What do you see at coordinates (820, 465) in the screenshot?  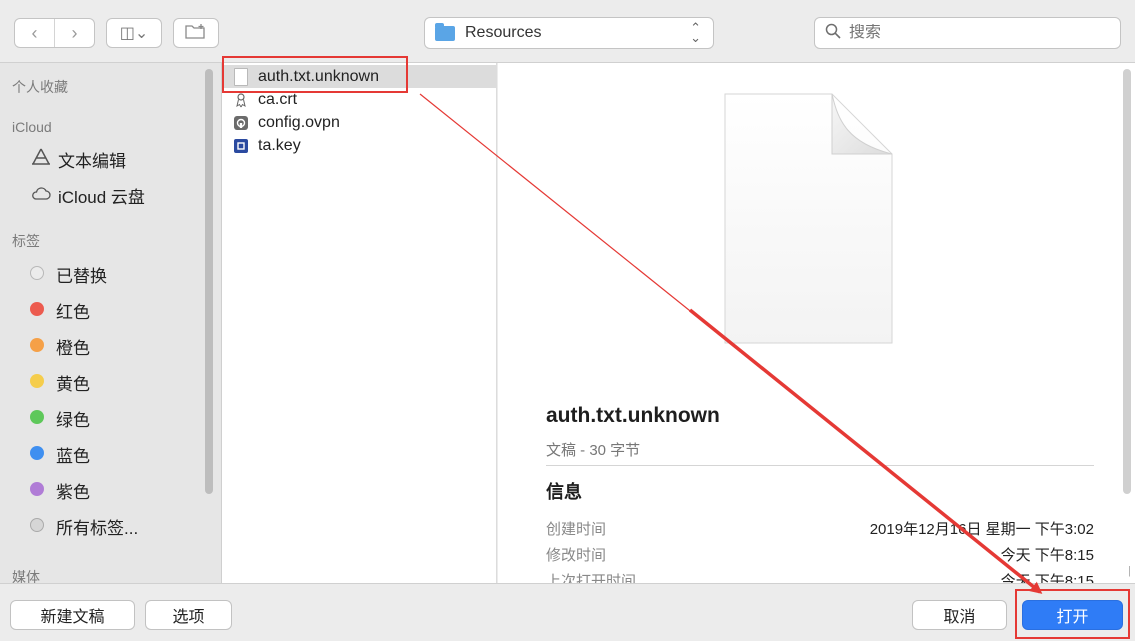 I see `preview-divider` at bounding box center [820, 465].